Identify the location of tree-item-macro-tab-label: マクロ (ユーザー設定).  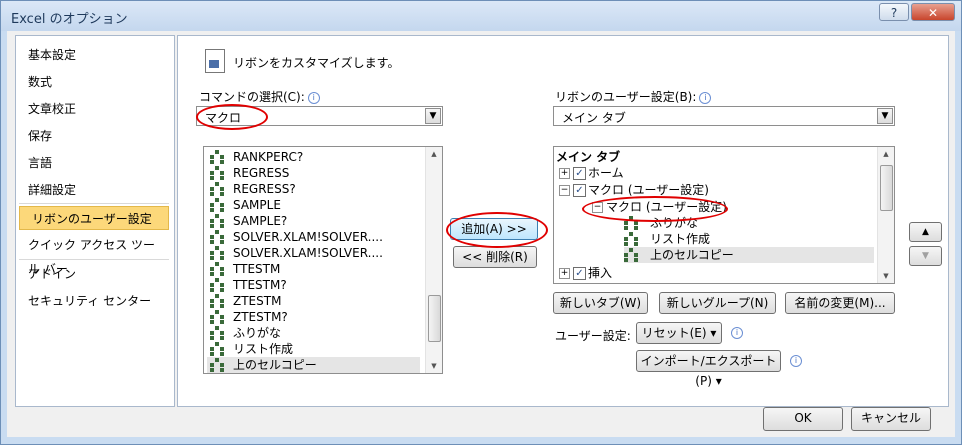
(648, 190).